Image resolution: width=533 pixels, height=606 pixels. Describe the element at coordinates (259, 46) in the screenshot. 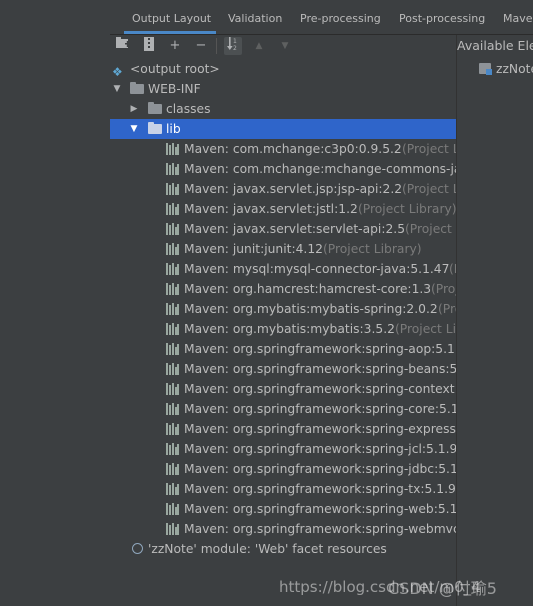

I see `move-up-icon: ▲` at that location.